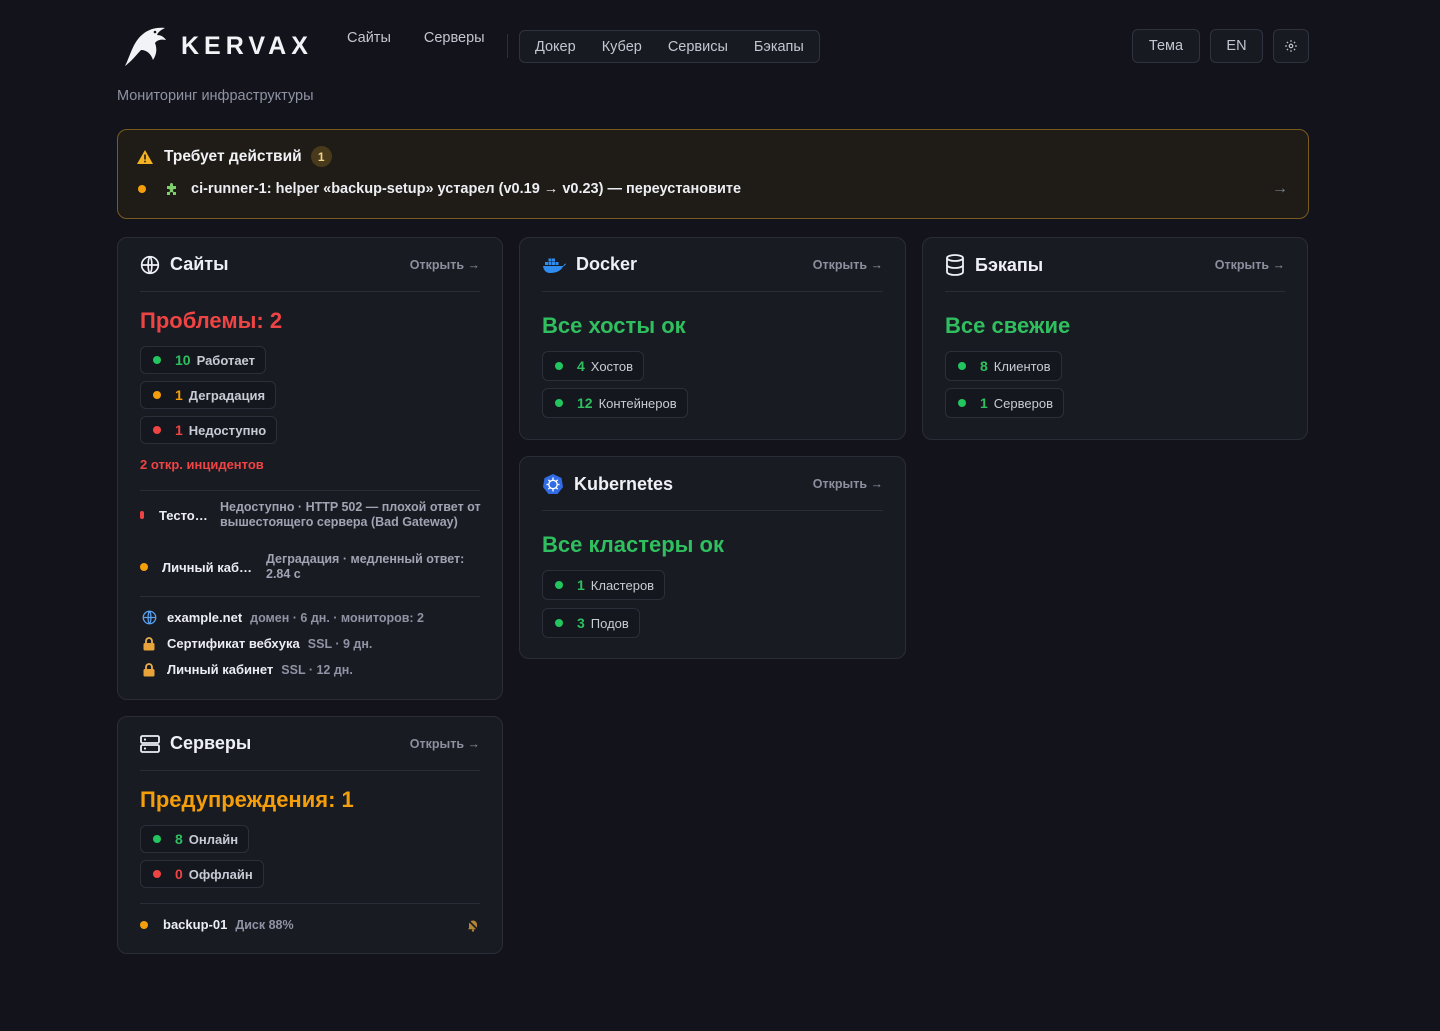 This screenshot has width=1440, height=1031. I want to click on stat-label: Серверов, so click(1023, 403).